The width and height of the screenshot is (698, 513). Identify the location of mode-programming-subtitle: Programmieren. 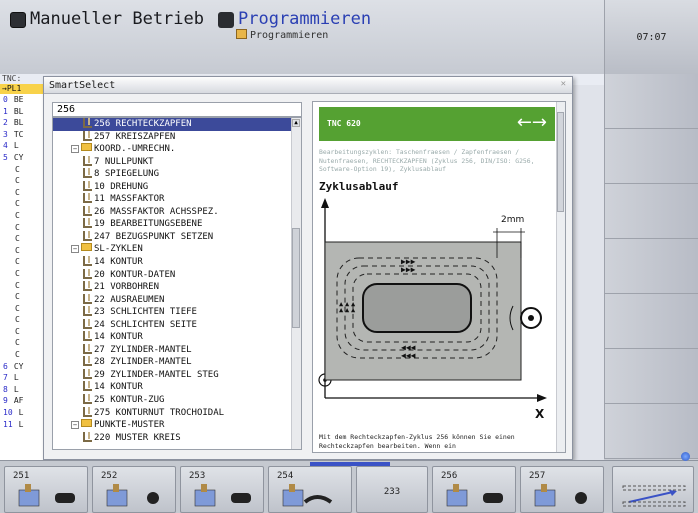
(282, 35).